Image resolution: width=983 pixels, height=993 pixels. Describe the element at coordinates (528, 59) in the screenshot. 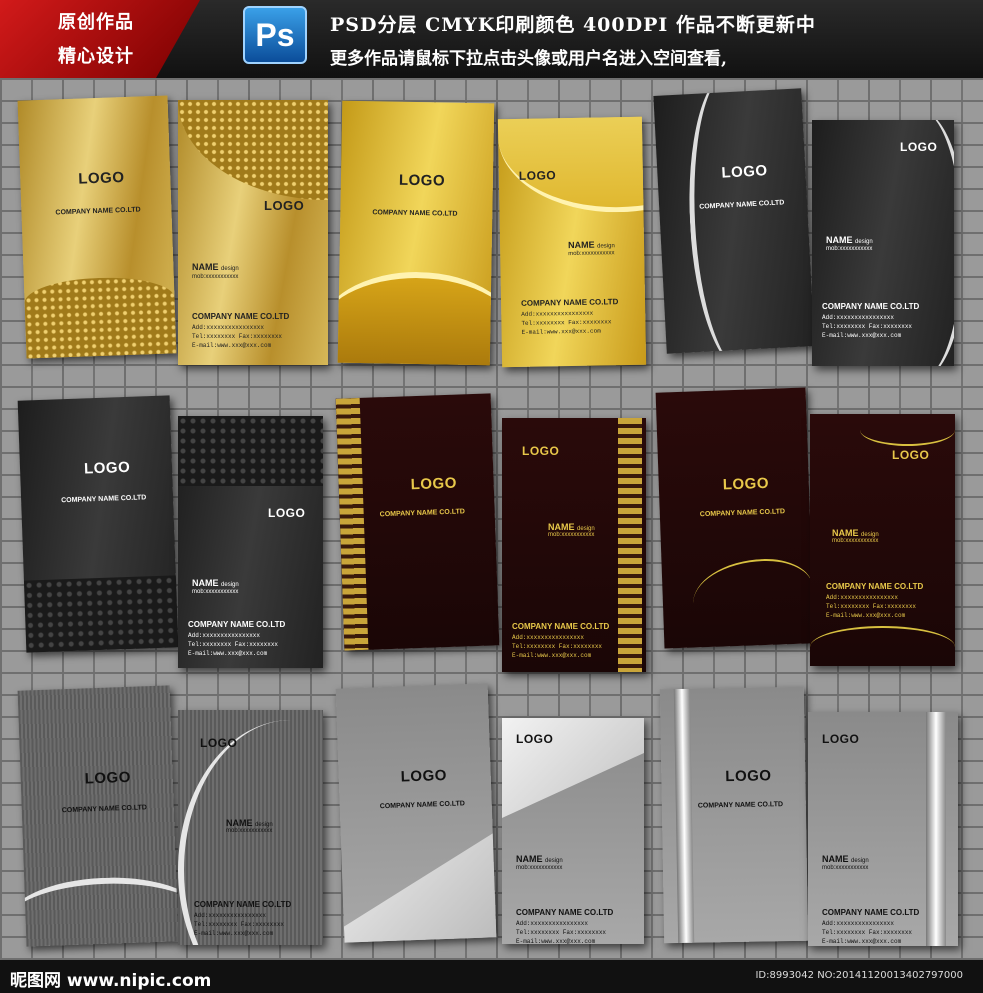

I see `header-subtitle: 更多作品请鼠标下拉点击头像或用户名进入空间查看,` at that location.